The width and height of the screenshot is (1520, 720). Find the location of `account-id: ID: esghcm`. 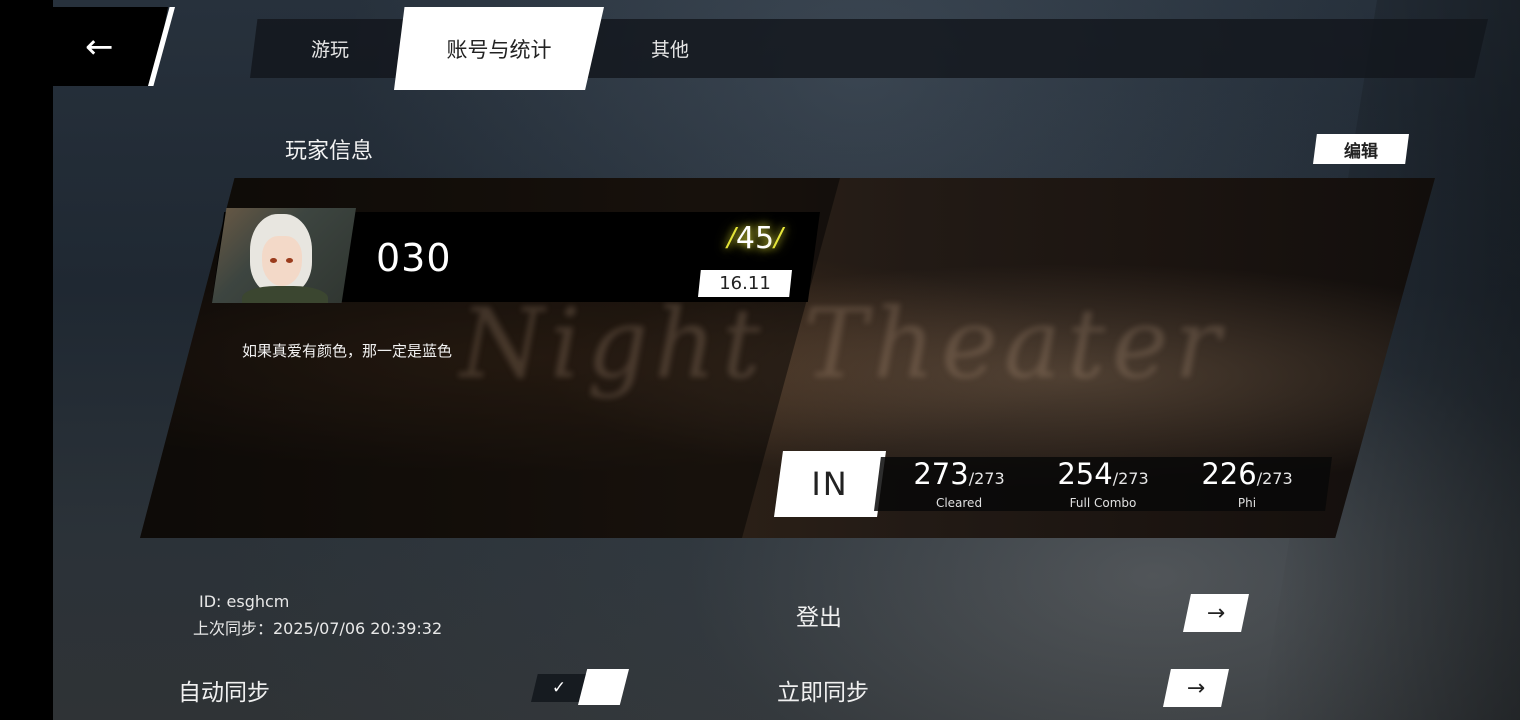

account-id: ID: esghcm is located at coordinates (244, 601).